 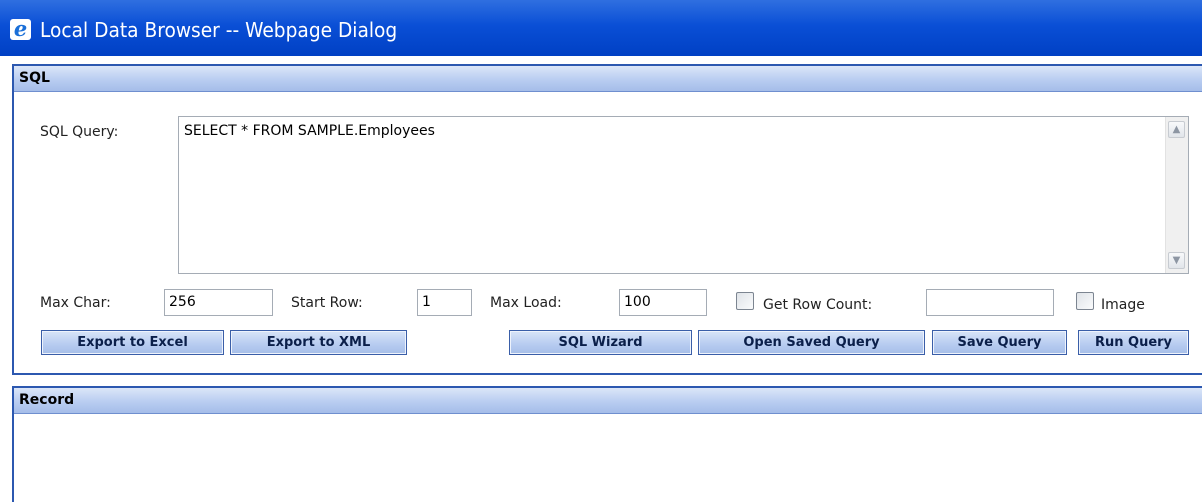 I want to click on save-query-button: Save Query, so click(x=999, y=342).